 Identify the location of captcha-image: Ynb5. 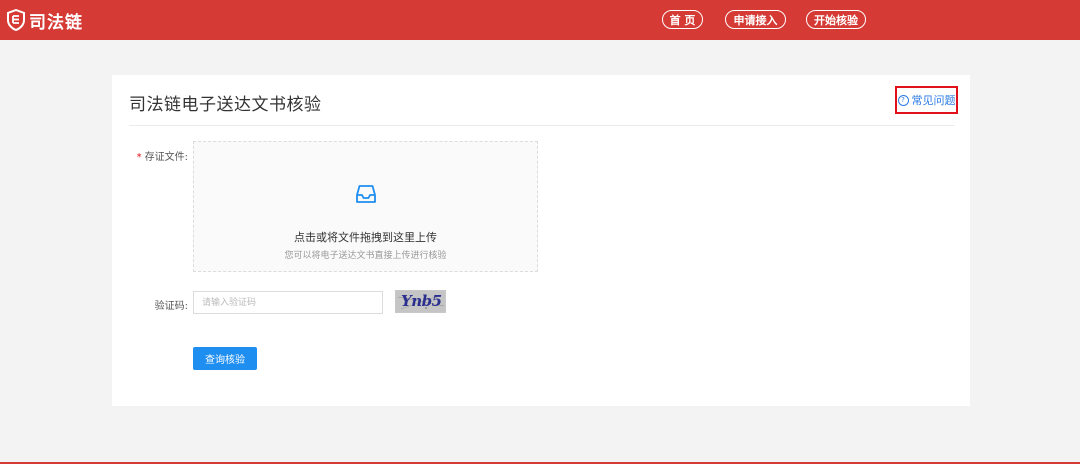
(420, 301).